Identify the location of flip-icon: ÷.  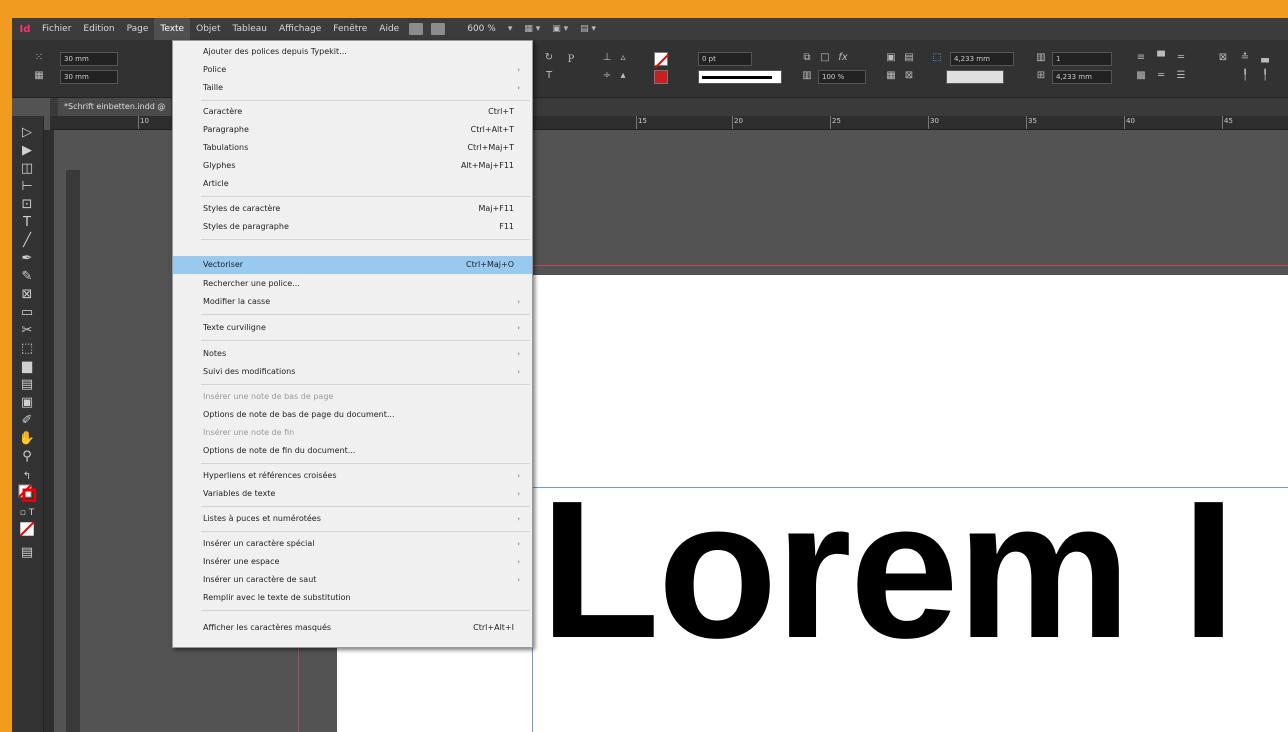
(607, 76).